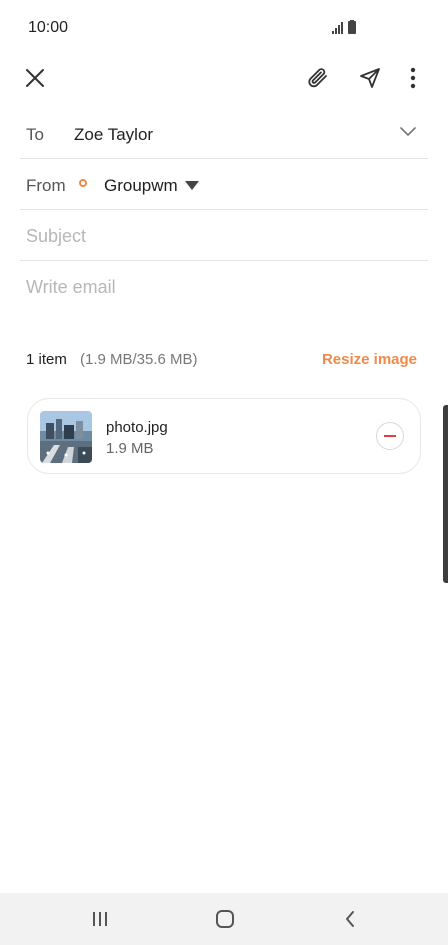  I want to click on send-icon, so click(370, 78).